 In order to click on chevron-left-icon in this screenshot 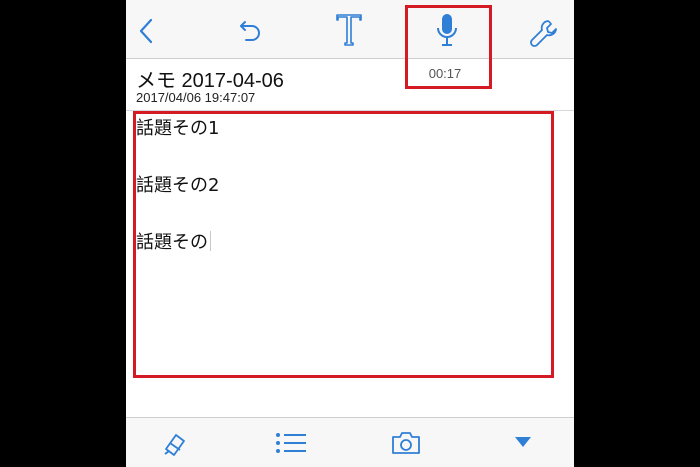, I will do `click(146, 31)`.